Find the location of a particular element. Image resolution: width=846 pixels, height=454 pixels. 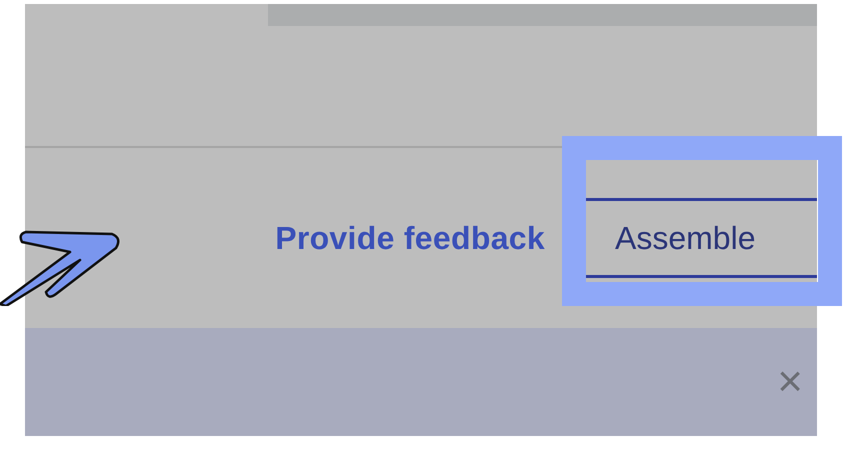

close-button: × is located at coordinates (790, 382).